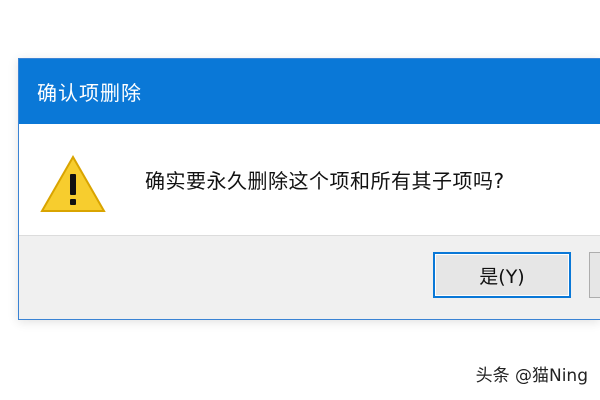 The image size is (600, 400). What do you see at coordinates (73, 183) in the screenshot?
I see `warning-icon` at bounding box center [73, 183].